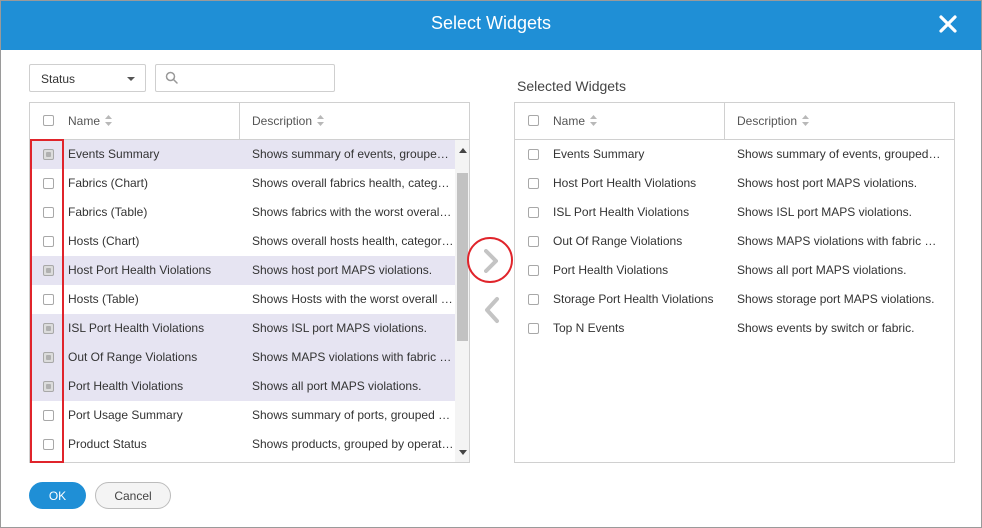 This screenshot has height=528, width=982. What do you see at coordinates (256, 78) in the screenshot?
I see `search-input` at bounding box center [256, 78].